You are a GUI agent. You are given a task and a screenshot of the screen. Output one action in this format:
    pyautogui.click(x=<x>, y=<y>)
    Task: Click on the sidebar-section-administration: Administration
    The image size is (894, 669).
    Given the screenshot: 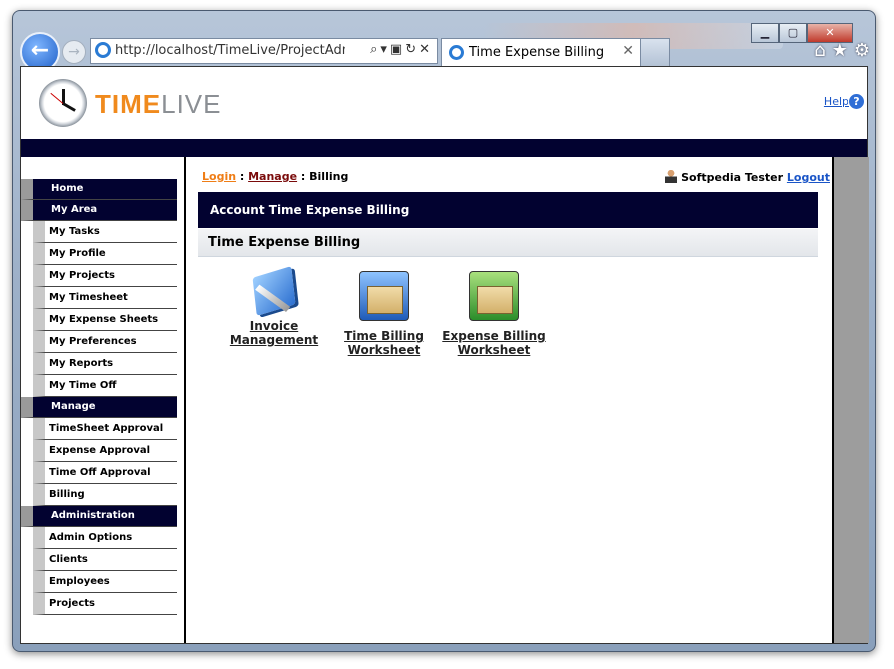 What is the action you would take?
    pyautogui.click(x=99, y=516)
    